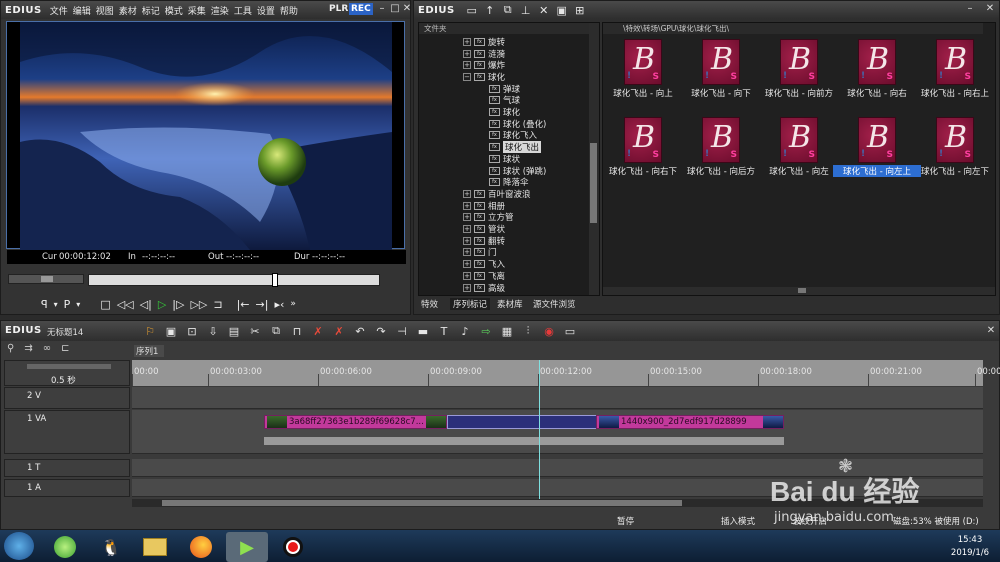  What do you see at coordinates (484, 77) in the screenshot?
I see `tree-folder: − fx 球化` at bounding box center [484, 77].